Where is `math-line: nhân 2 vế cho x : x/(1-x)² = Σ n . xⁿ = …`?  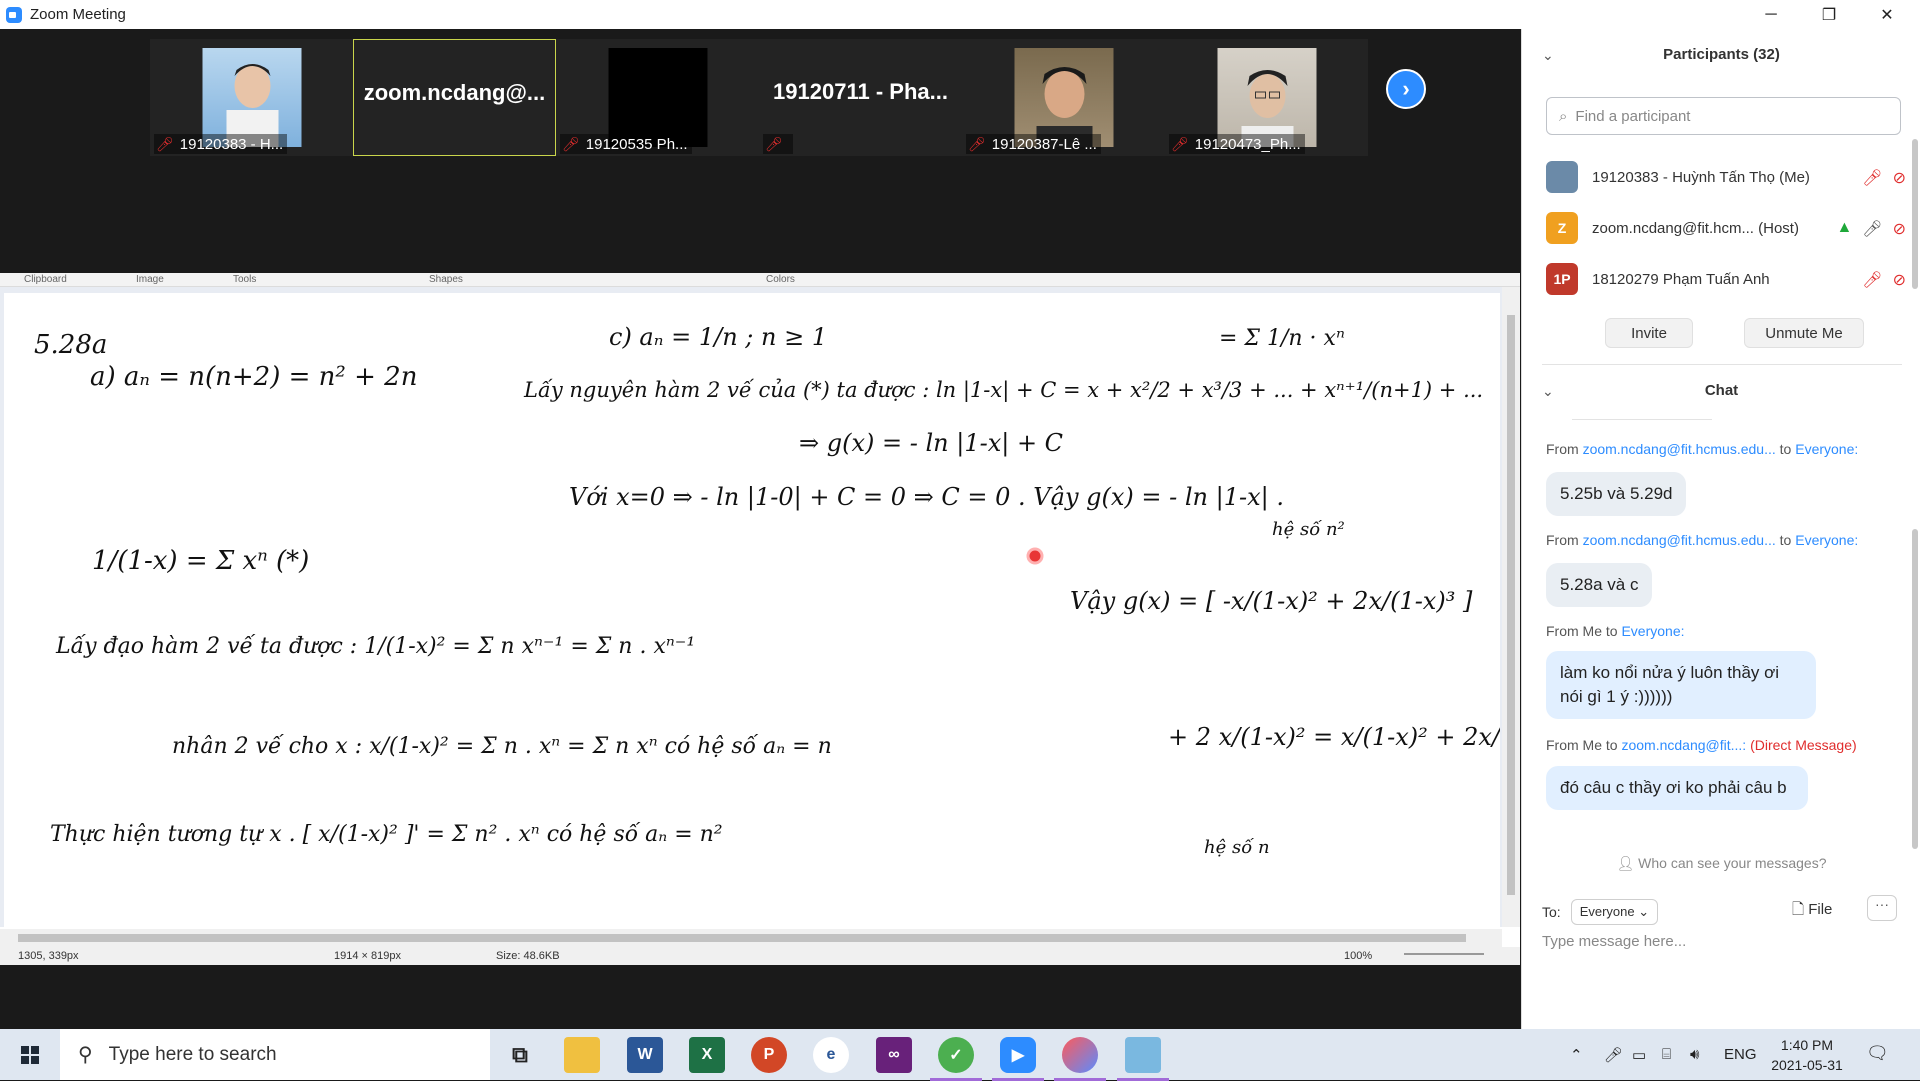 math-line: nhân 2 vế cho x : x/(1-x)² = Σ n . xⁿ = … is located at coordinates (502, 746).